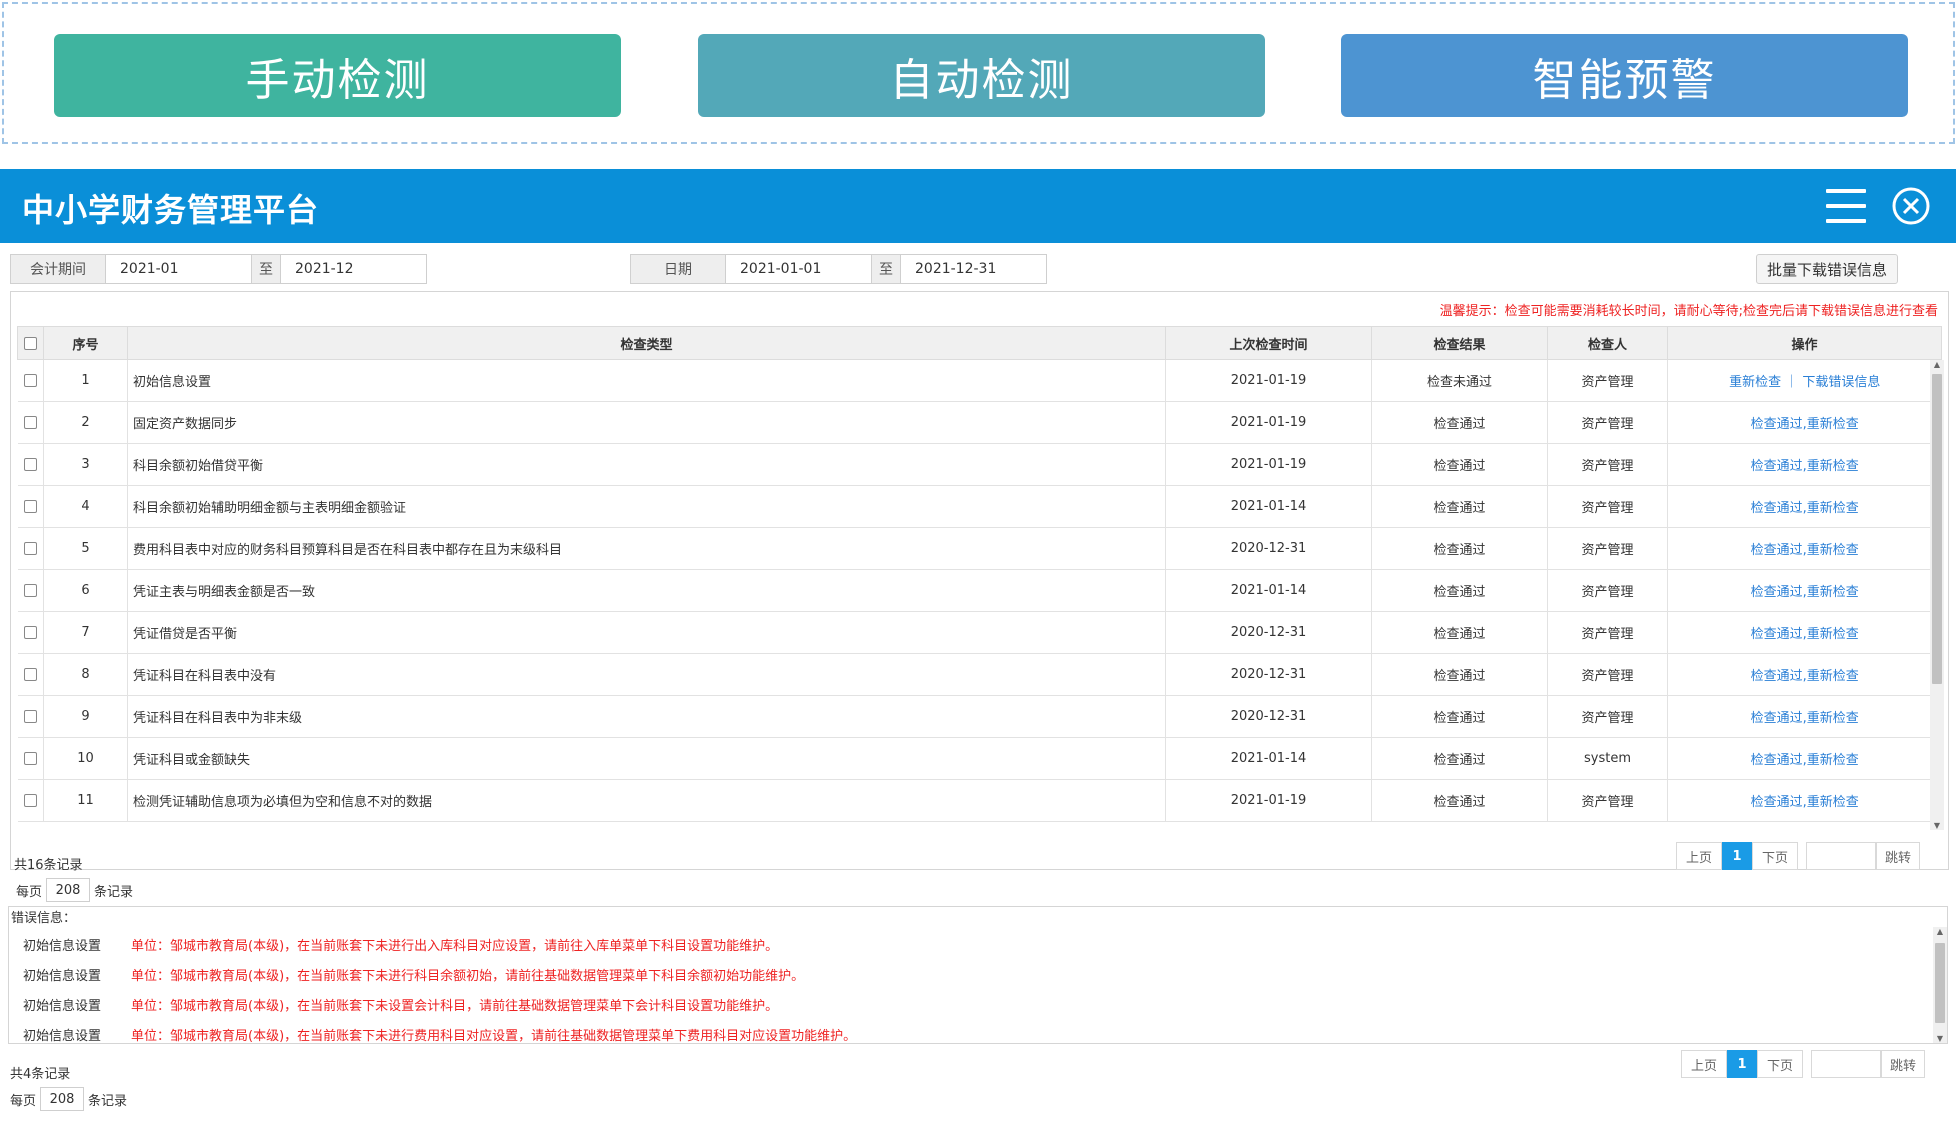  What do you see at coordinates (85, 548) in the screenshot?
I see `row-no: 5` at bounding box center [85, 548].